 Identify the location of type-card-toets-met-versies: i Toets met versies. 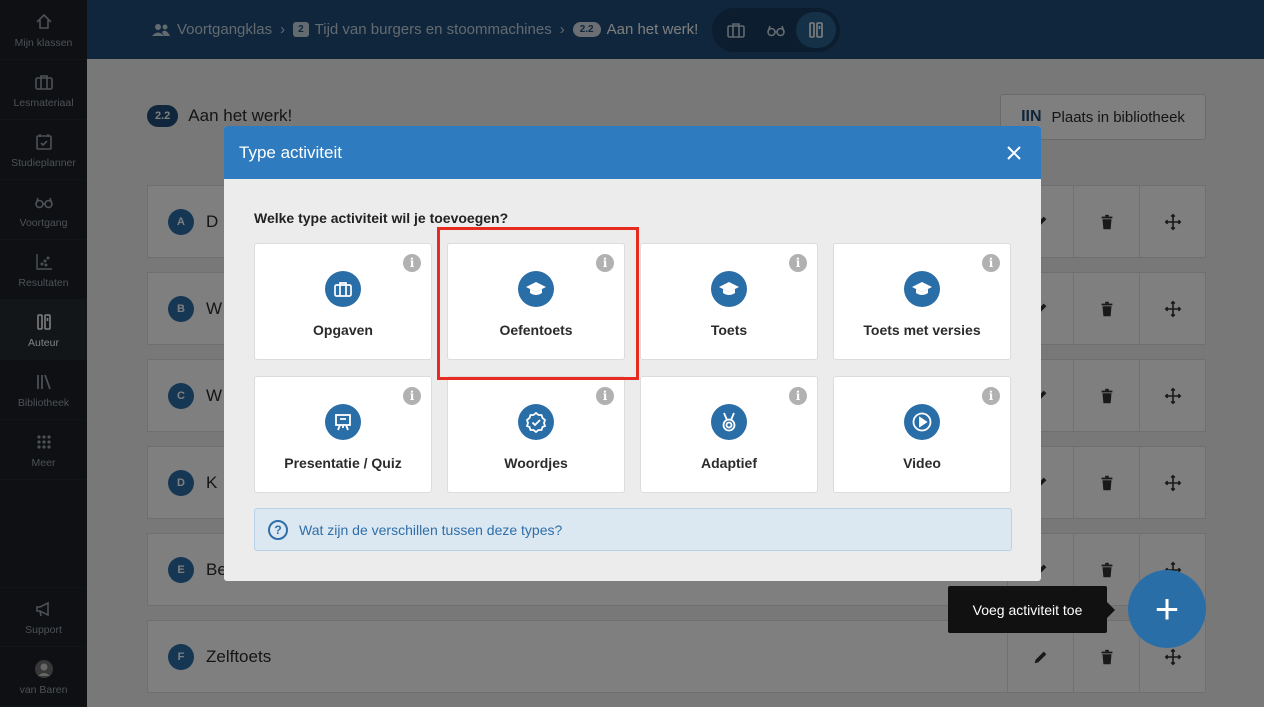
(922, 301).